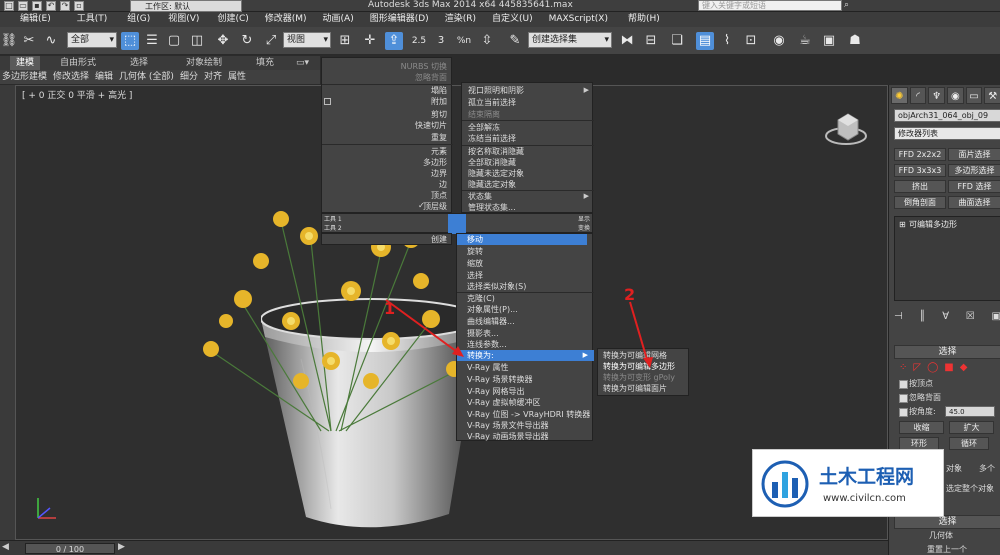  What do you see at coordinates (492, 162) in the screenshot?
I see `quad-unhide-all: 全部取消隐藏` at bounding box center [492, 162].